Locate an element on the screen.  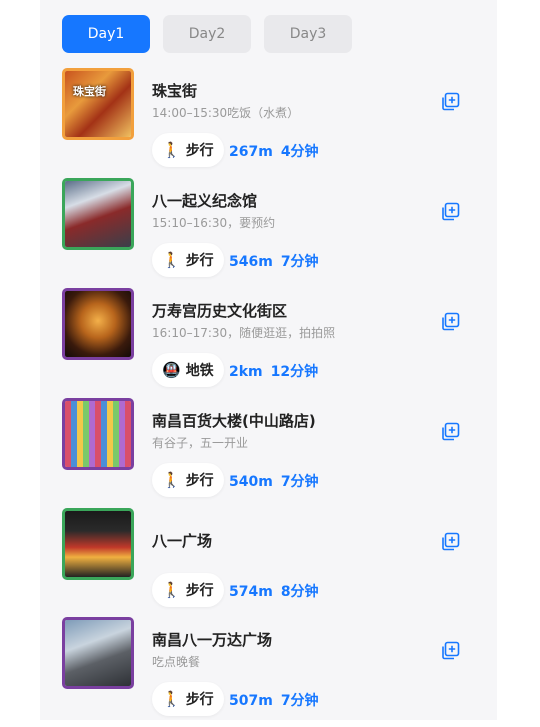
route-distance: 546m is located at coordinates (251, 262).